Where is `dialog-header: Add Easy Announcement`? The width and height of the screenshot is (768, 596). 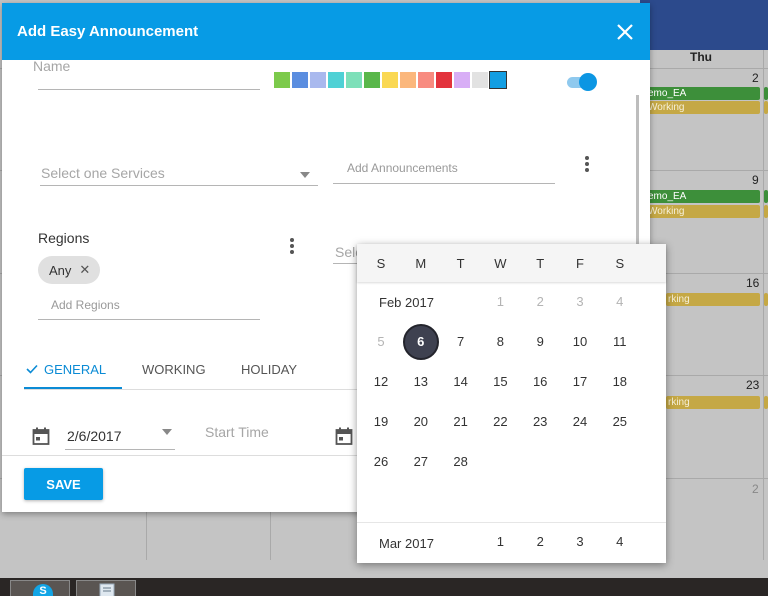
dialog-header: Add Easy Announcement is located at coordinates (326, 31).